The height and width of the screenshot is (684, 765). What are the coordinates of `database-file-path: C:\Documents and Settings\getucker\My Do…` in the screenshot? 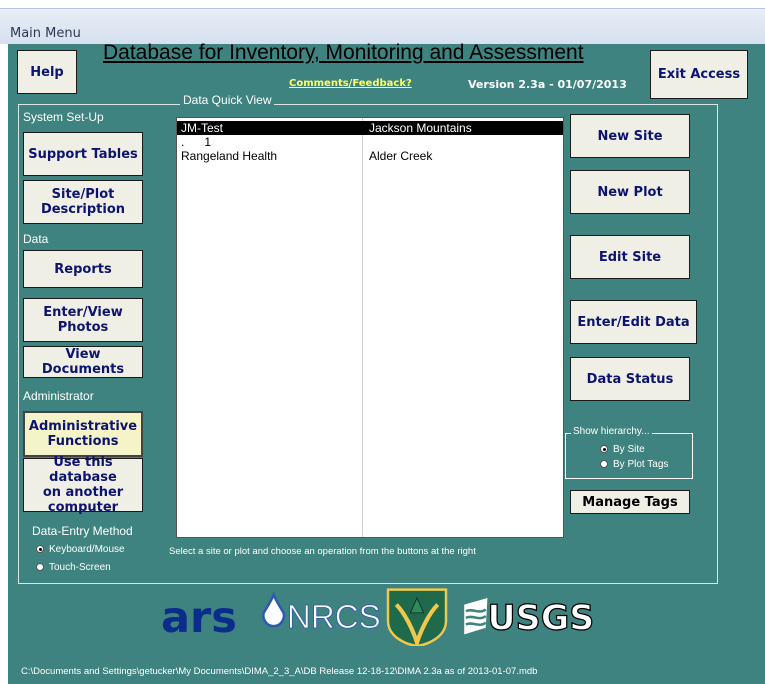 It's located at (279, 671).